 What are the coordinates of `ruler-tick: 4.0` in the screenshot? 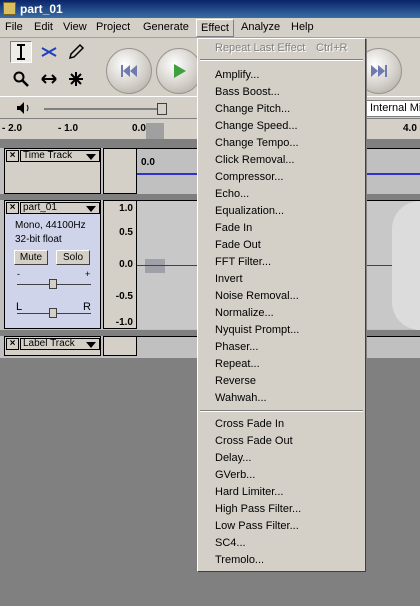 It's located at (410, 128).